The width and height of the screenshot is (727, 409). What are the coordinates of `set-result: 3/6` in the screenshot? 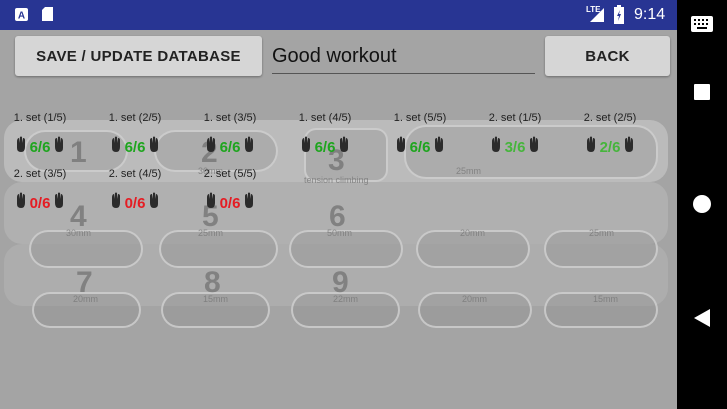 It's located at (515, 147).